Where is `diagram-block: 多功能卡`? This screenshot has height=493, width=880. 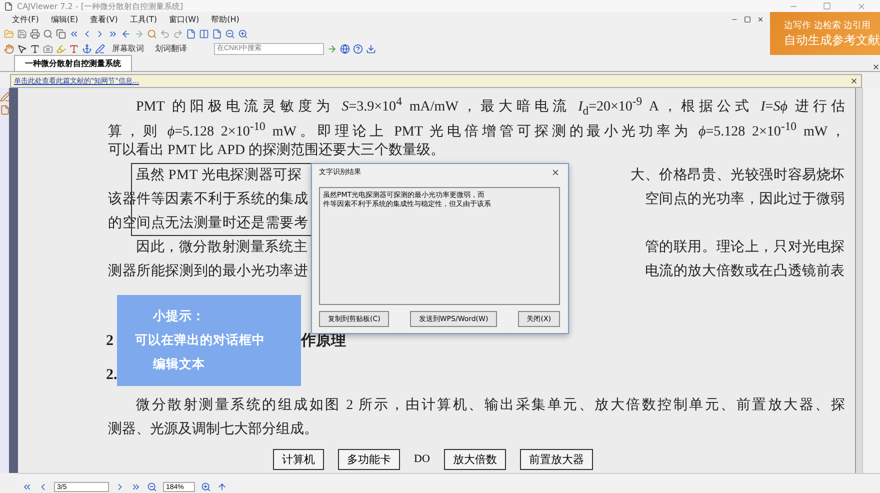 diagram-block: 多功能卡 is located at coordinates (369, 459).